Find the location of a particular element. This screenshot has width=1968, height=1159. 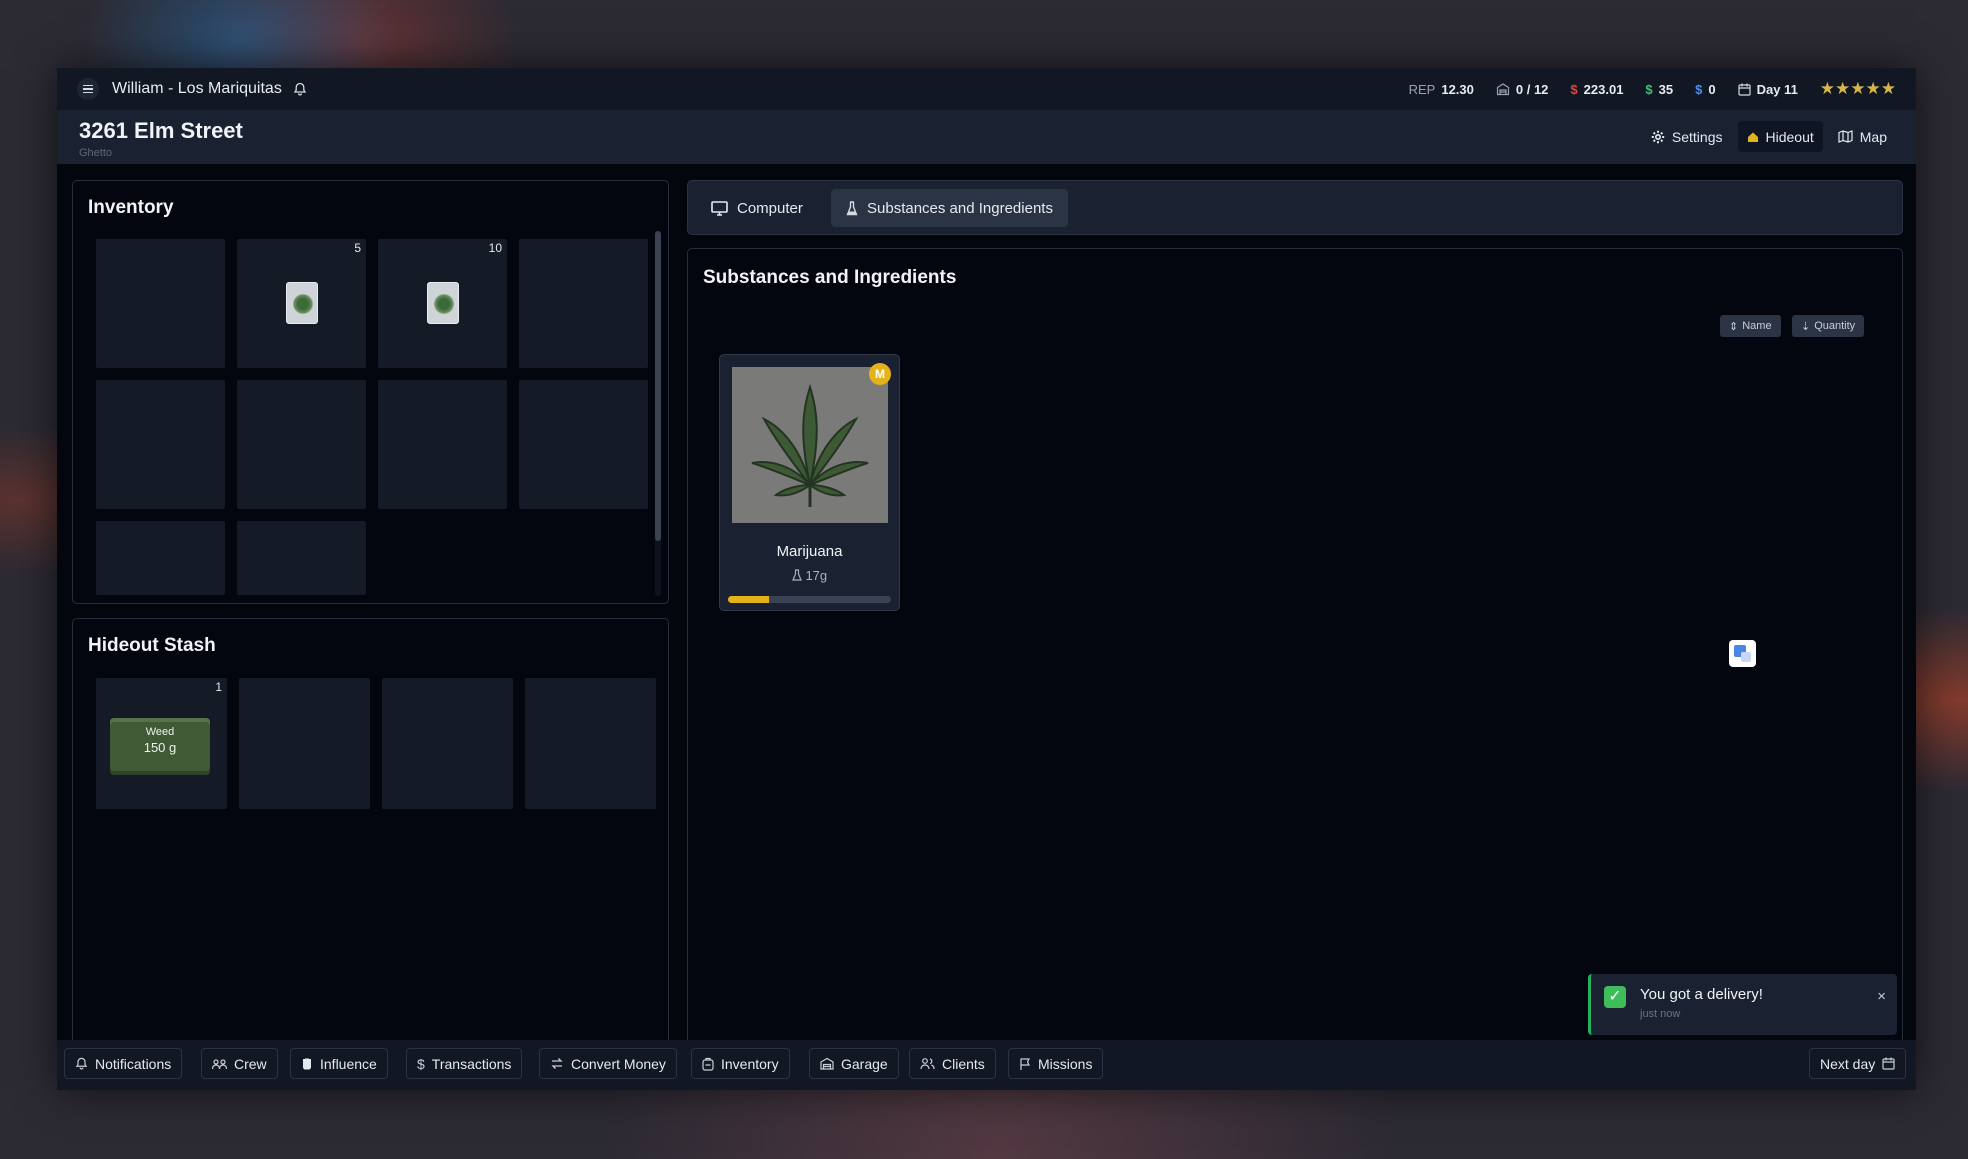

sort-icon: ⇕ is located at coordinates (1734, 326).